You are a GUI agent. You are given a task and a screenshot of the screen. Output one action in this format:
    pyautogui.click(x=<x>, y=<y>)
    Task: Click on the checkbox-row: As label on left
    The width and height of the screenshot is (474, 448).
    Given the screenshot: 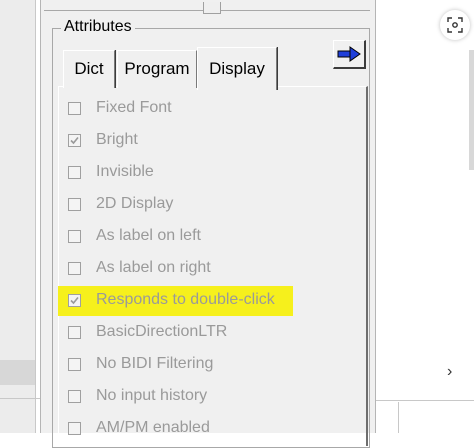 What is the action you would take?
    pyautogui.click(x=134, y=236)
    